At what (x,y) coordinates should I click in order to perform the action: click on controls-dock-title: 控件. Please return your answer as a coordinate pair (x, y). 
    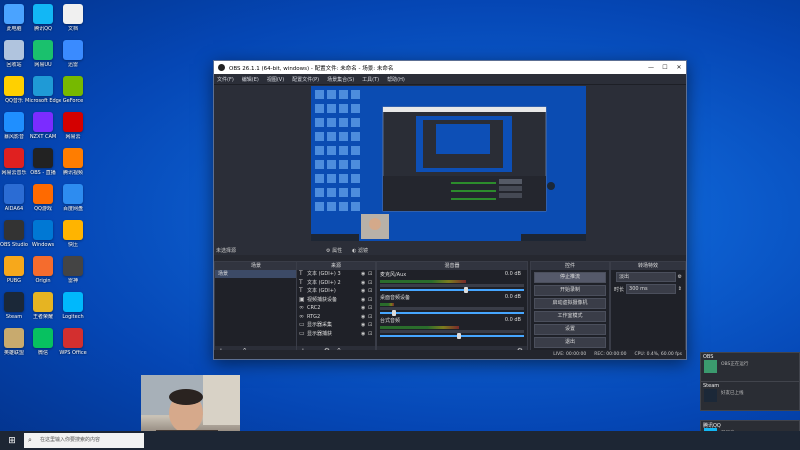
    Looking at the image, I should click on (570, 266).